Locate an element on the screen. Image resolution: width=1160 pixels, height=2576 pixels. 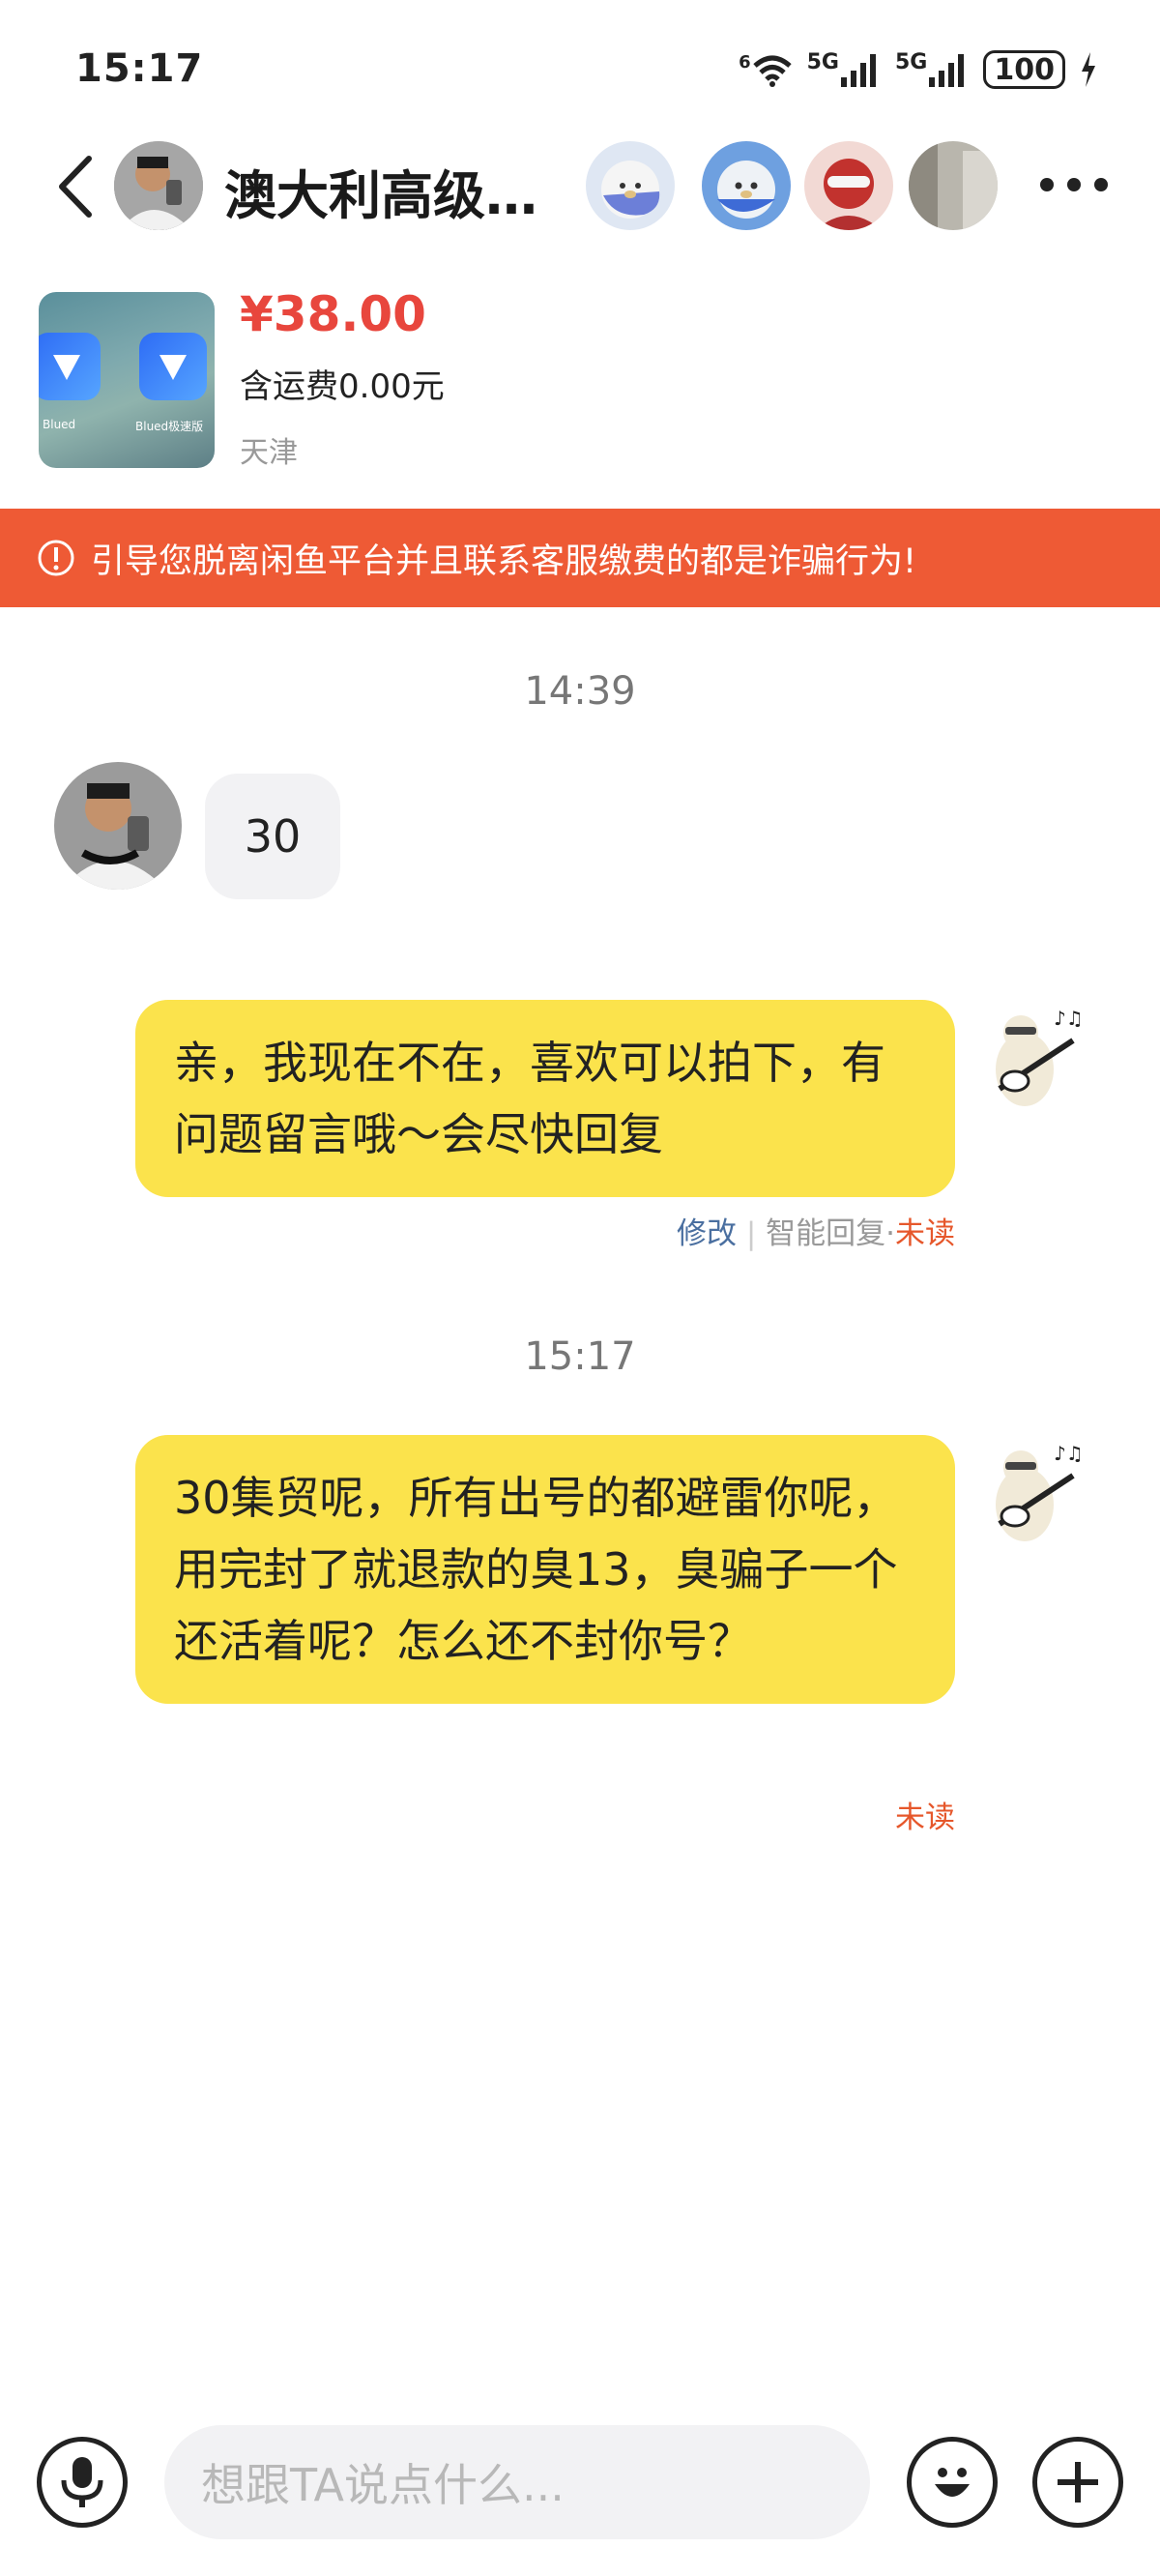
product-location: 天津 is located at coordinates (269, 453).